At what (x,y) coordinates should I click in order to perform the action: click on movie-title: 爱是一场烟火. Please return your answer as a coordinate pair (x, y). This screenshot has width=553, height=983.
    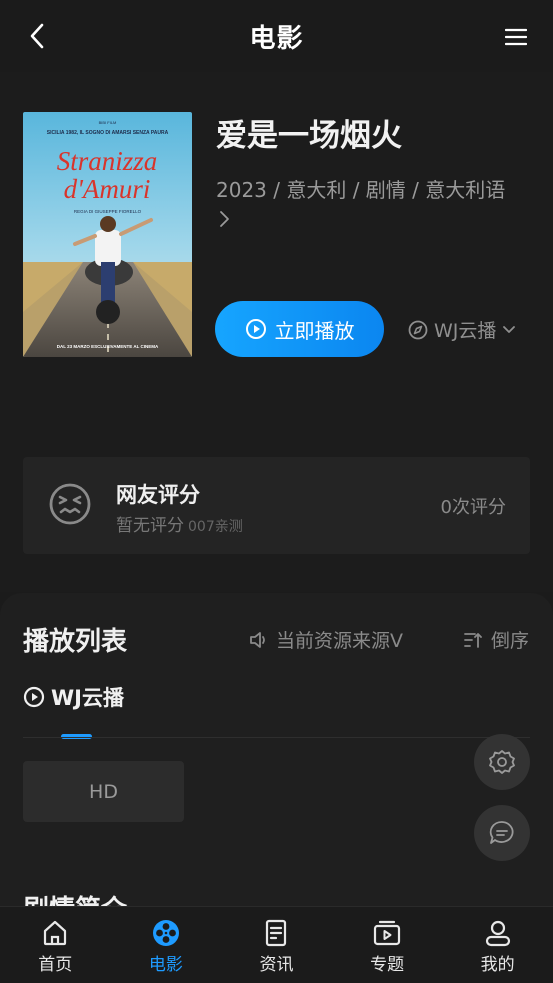
    Looking at the image, I should click on (309, 136).